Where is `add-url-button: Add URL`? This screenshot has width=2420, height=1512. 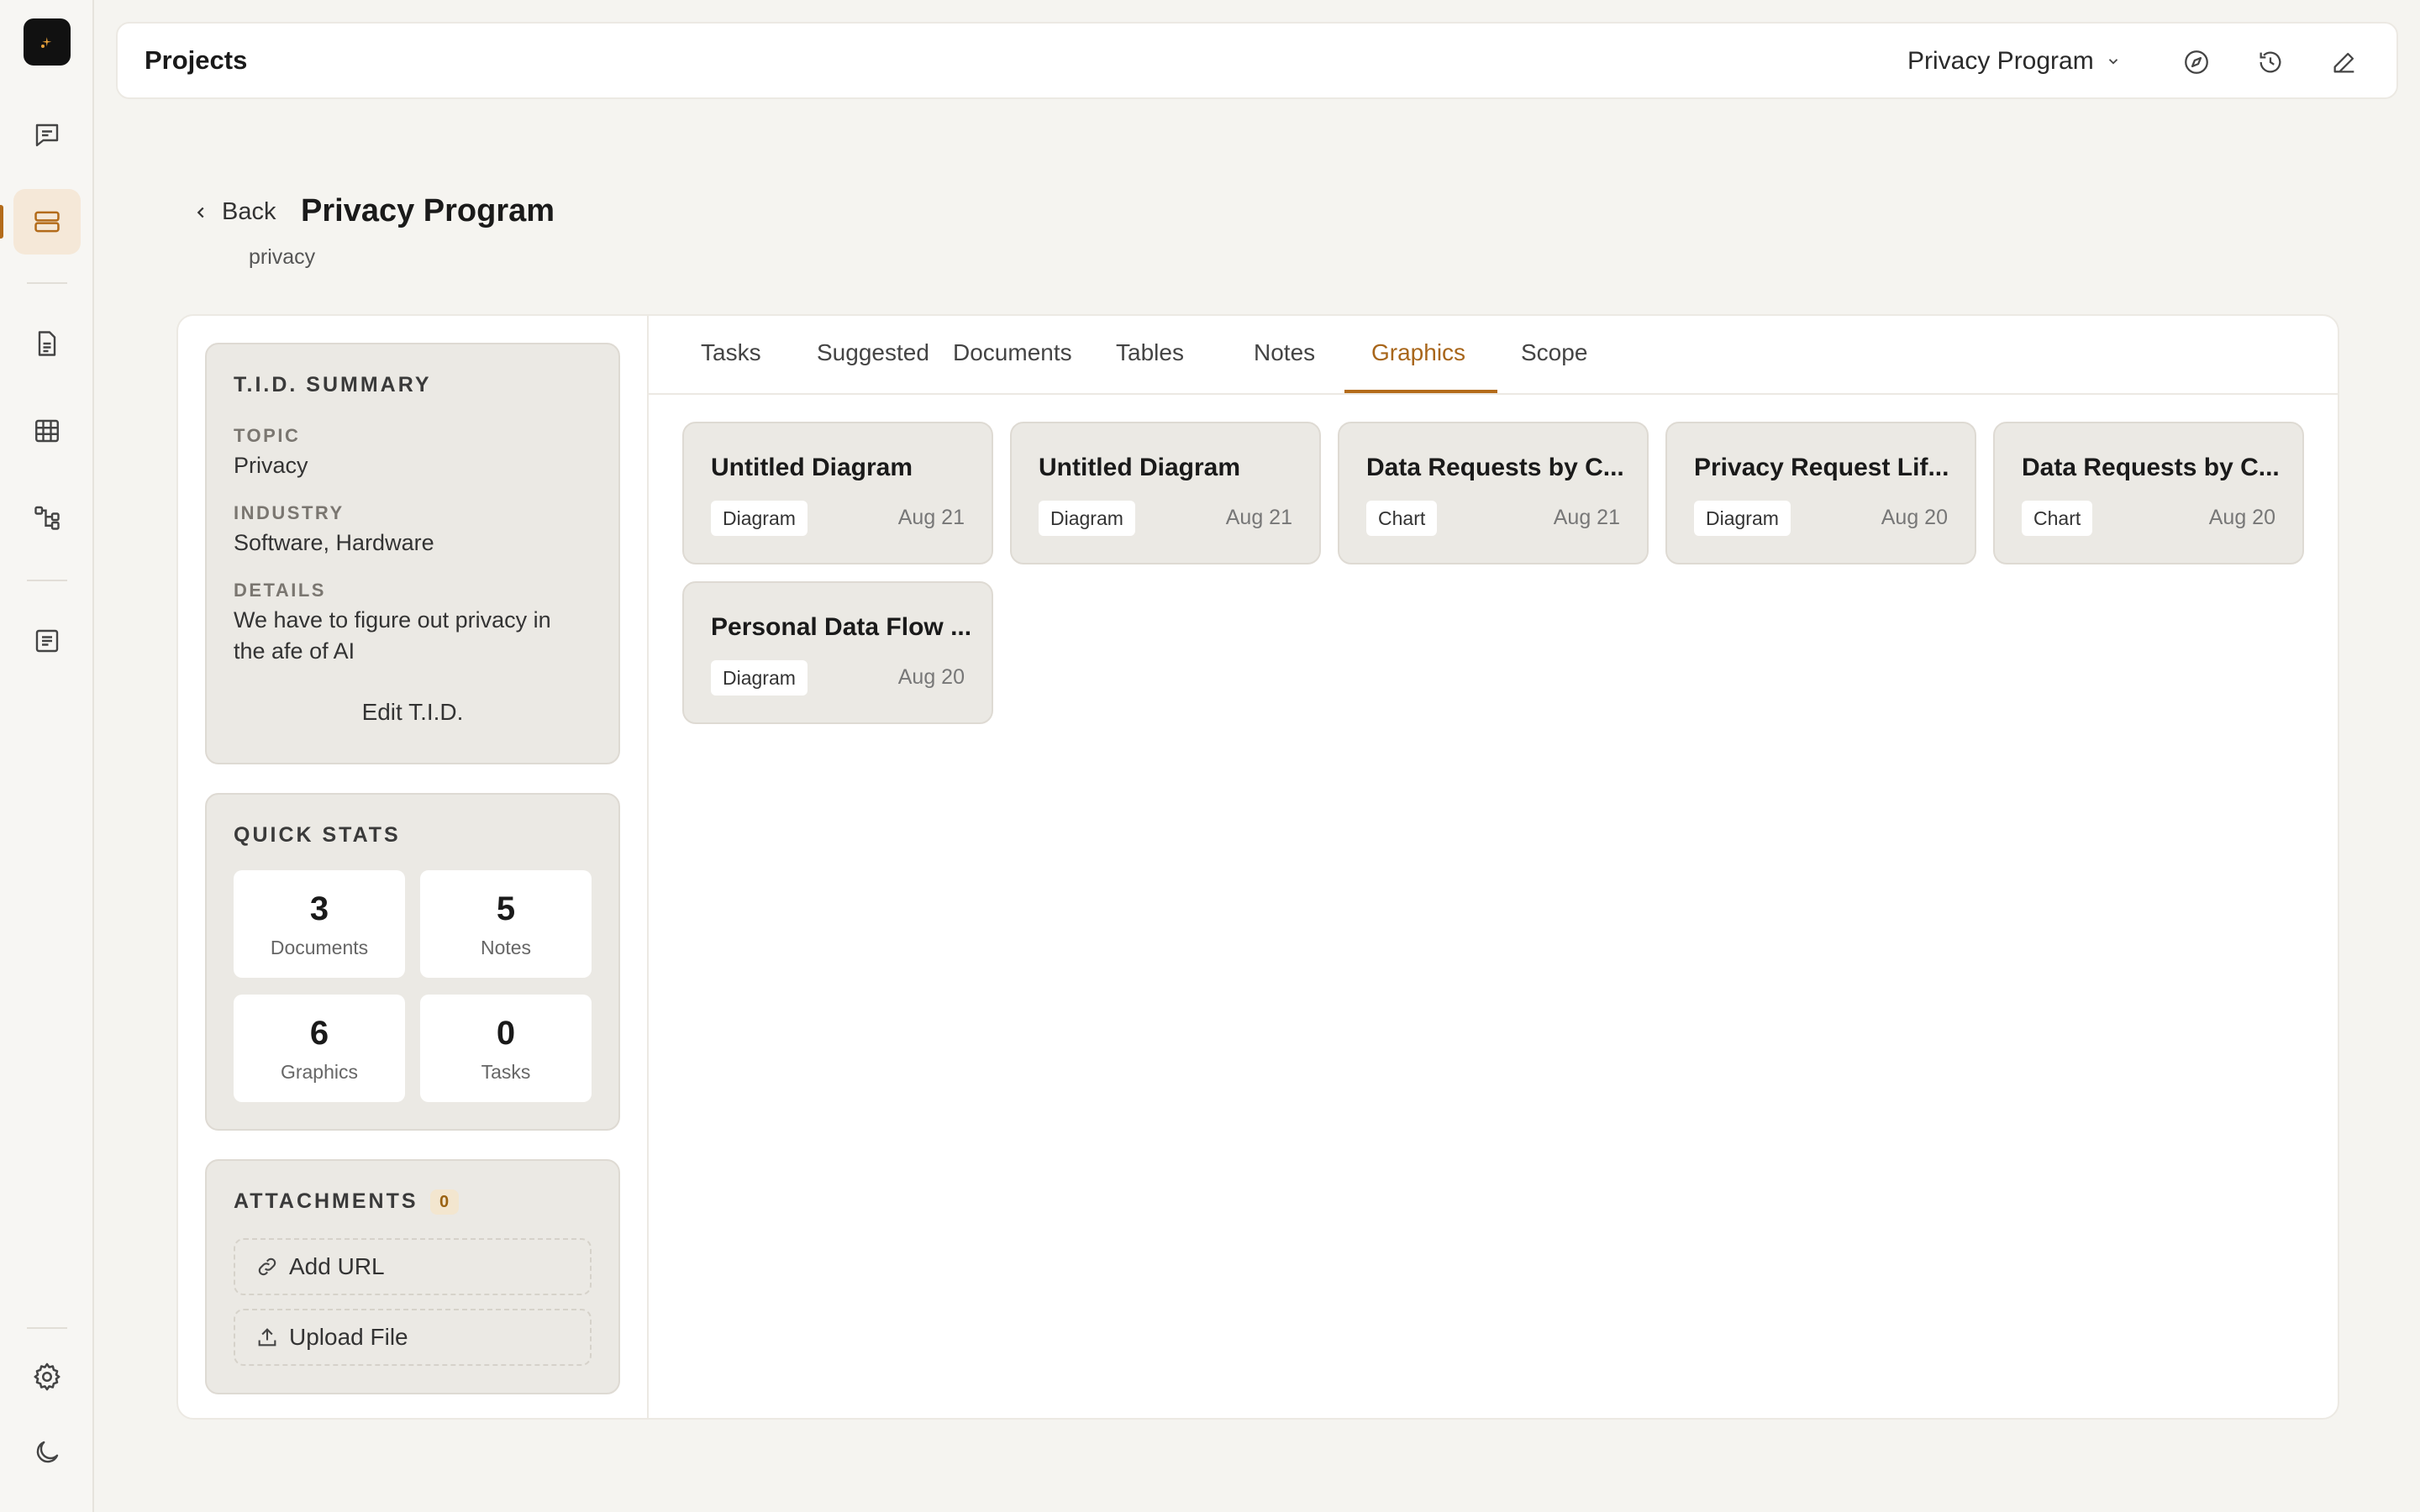 add-url-button: Add URL is located at coordinates (413, 1266).